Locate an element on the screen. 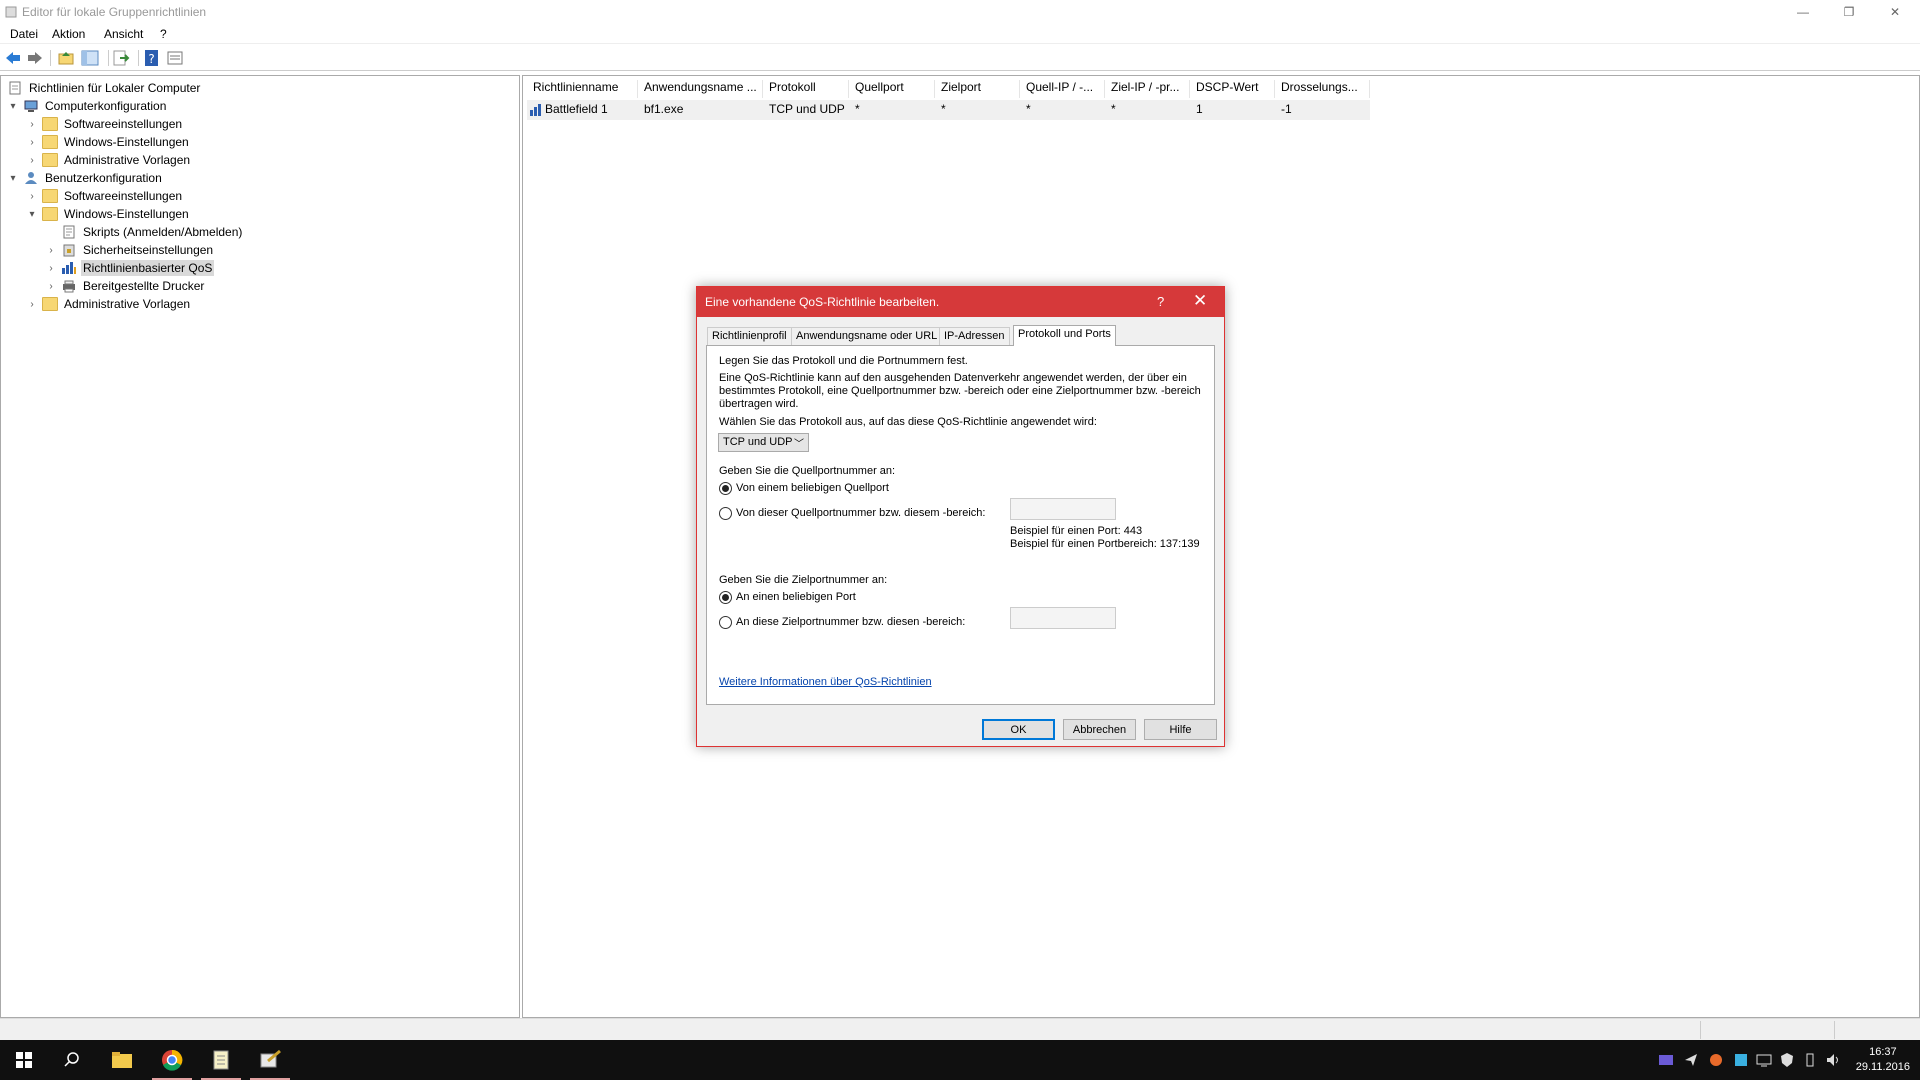 This screenshot has width=1920, height=1080. menu-datei: Datei is located at coordinates (24, 34).